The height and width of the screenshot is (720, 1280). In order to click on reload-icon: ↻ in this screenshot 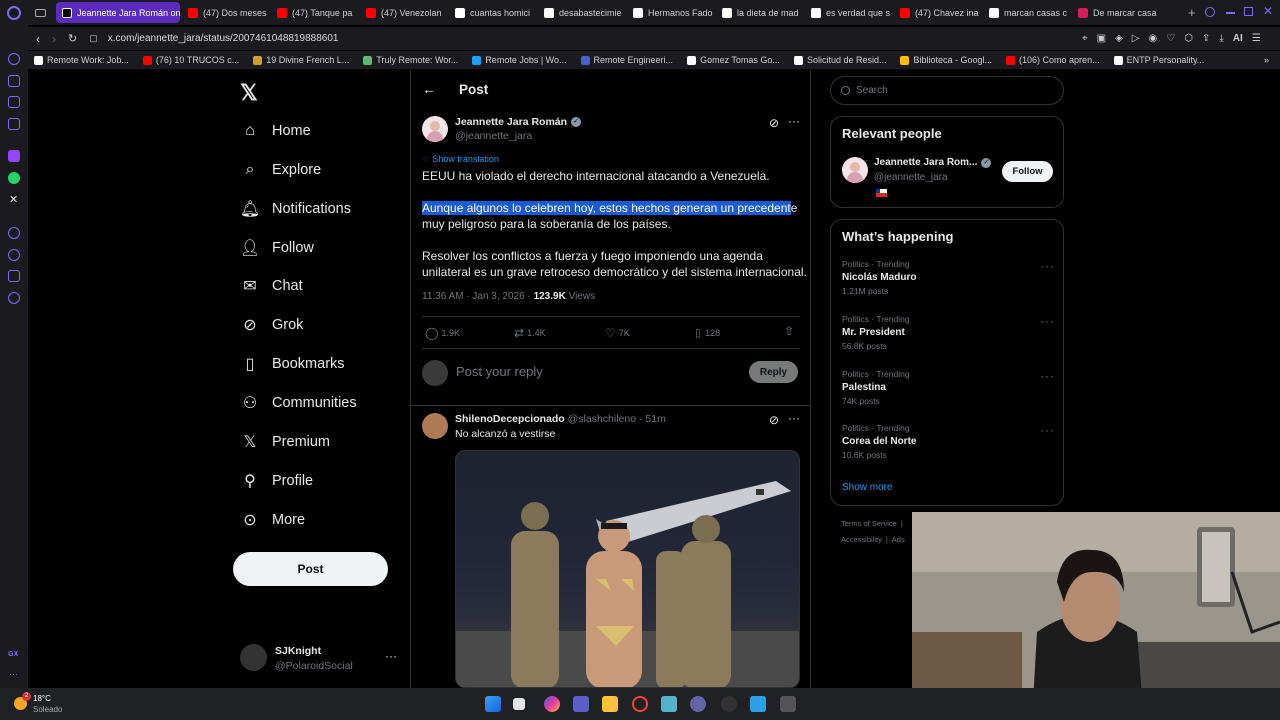, I will do `click(72, 38)`.